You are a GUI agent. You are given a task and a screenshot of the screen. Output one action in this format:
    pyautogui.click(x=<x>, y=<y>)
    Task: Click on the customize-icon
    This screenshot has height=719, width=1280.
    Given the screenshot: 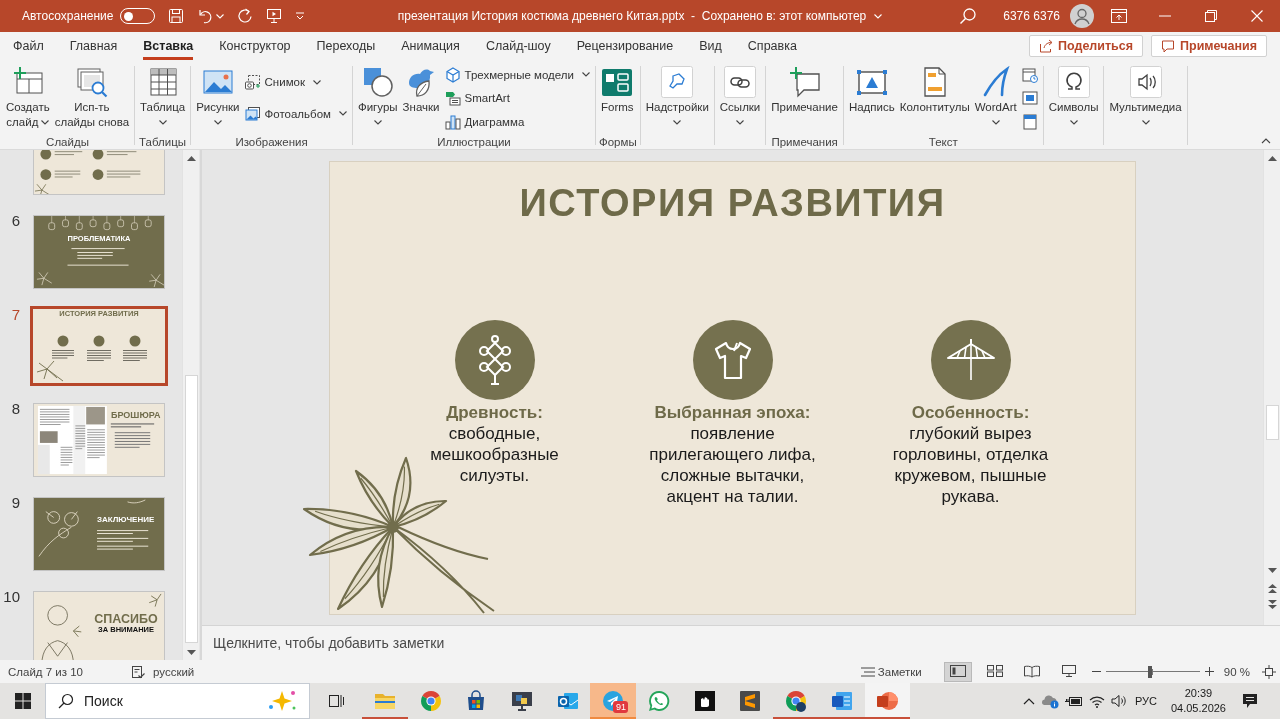 What is the action you would take?
    pyautogui.click(x=300, y=16)
    